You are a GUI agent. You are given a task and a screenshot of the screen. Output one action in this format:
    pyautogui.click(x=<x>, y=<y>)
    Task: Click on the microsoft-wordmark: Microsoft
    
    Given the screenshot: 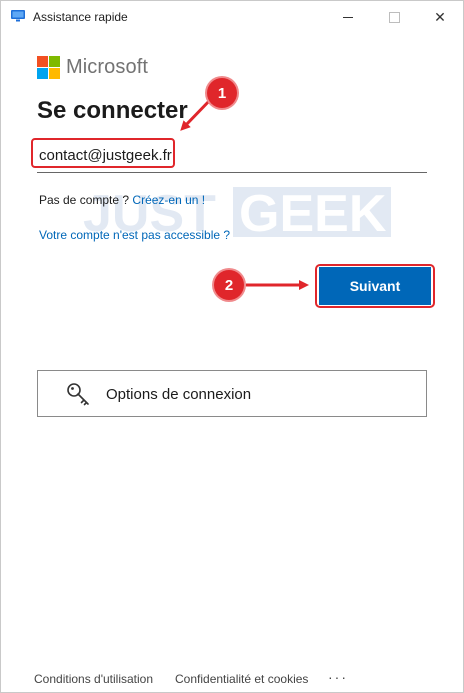 What is the action you would take?
    pyautogui.click(x=107, y=67)
    